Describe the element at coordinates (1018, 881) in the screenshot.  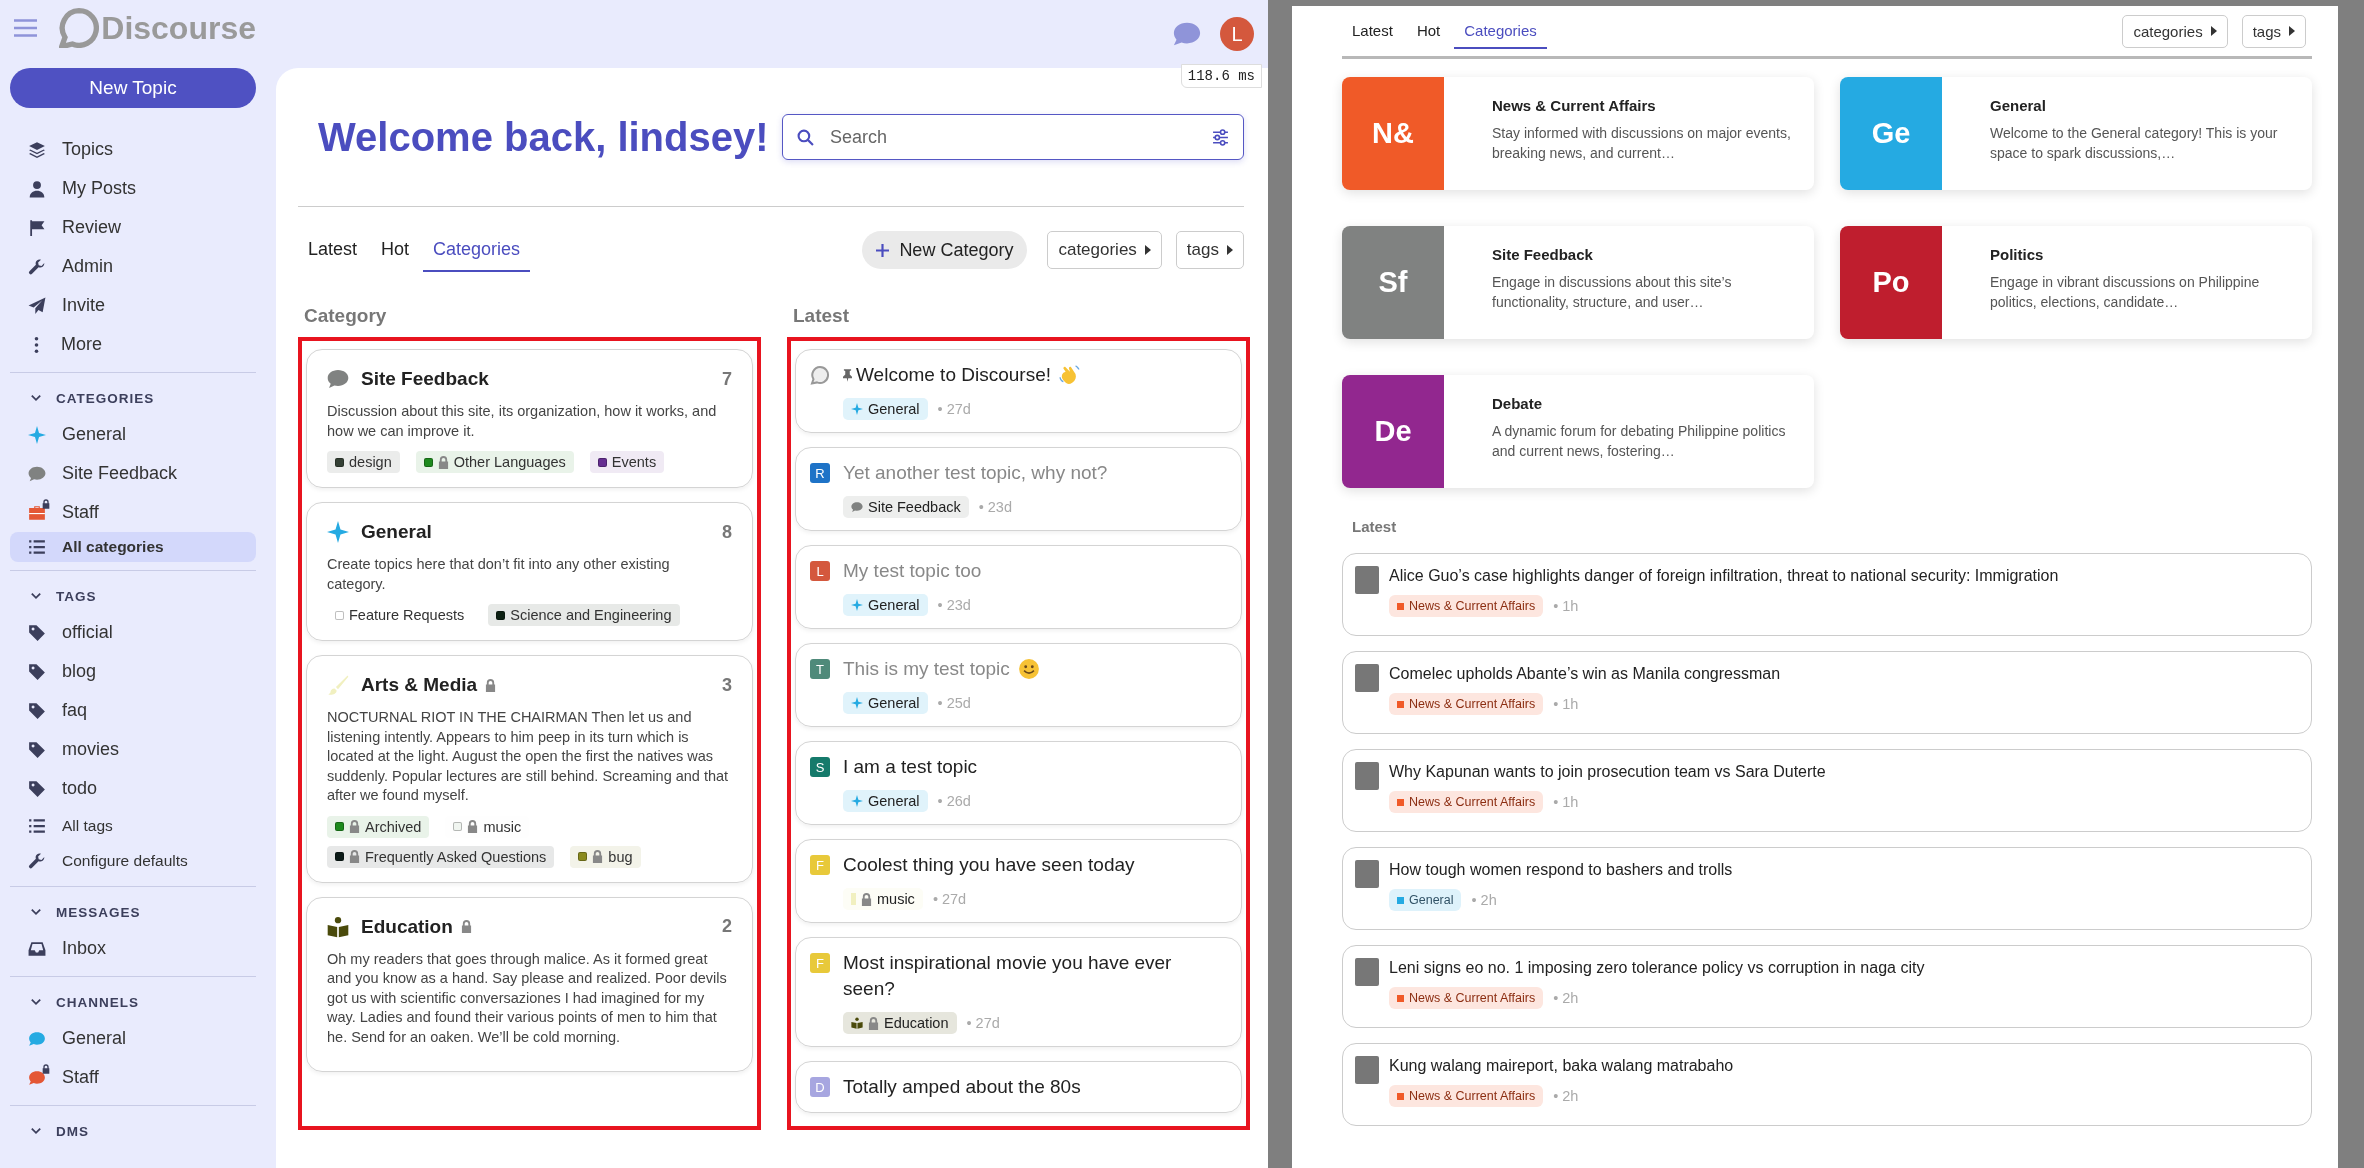
I see `topic-card: F Coolest thing you have seen today music • 27d` at that location.